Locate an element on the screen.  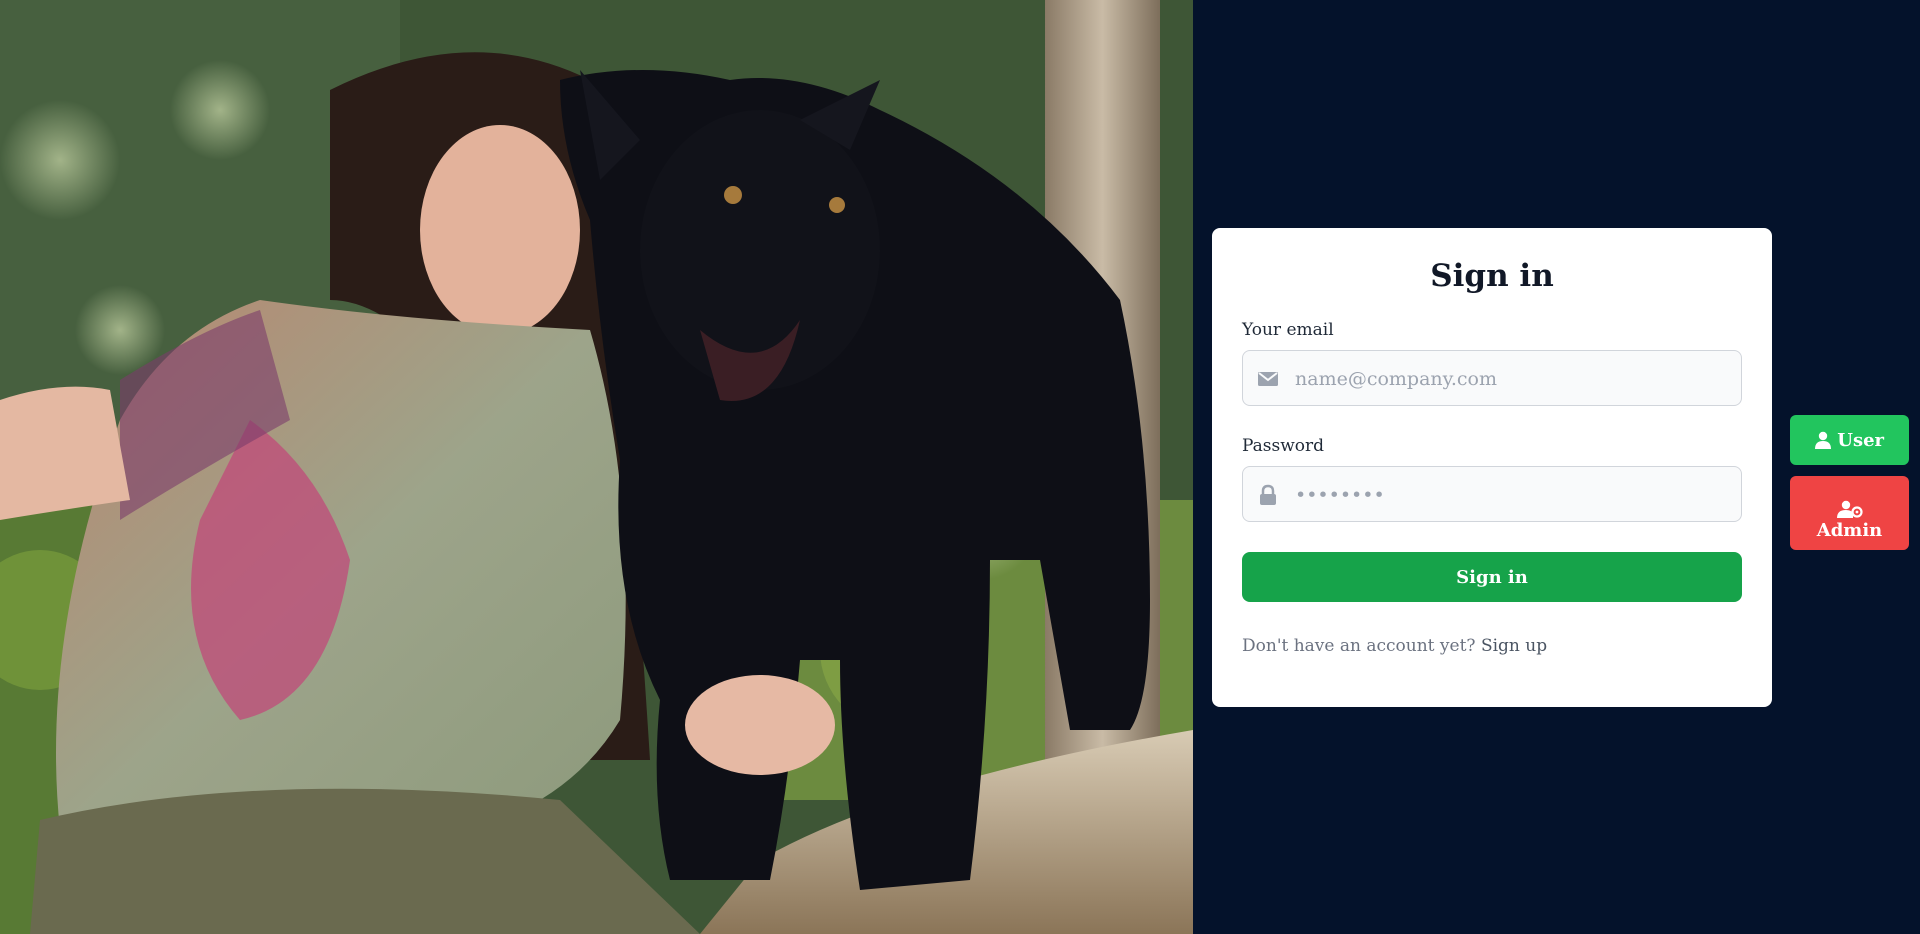
envelope-icon is located at coordinates (1268, 379).